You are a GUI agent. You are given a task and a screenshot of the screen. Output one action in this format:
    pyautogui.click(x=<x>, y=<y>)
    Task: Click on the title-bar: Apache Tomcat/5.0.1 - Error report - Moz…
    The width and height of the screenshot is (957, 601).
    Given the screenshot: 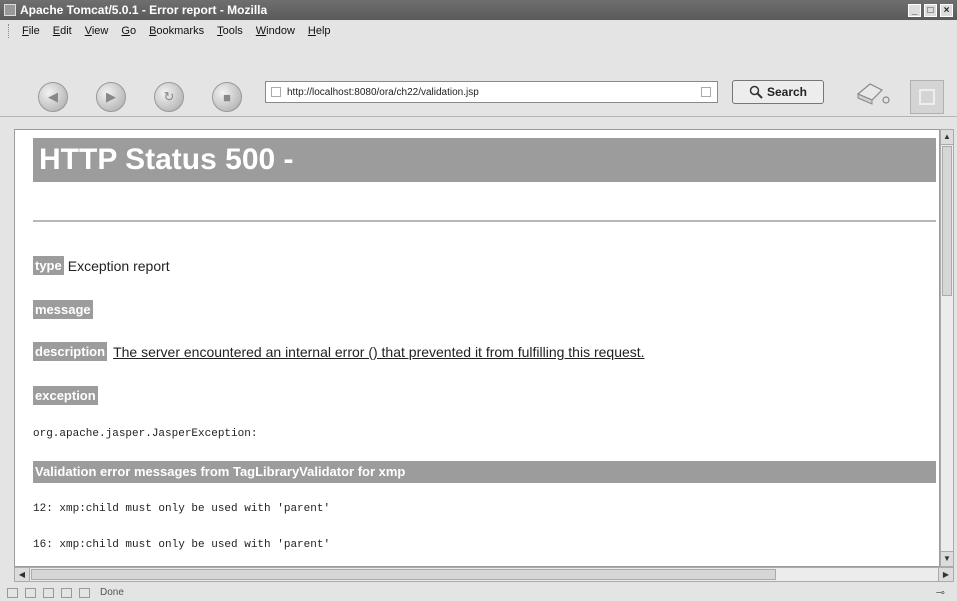 What is the action you would take?
    pyautogui.click(x=478, y=10)
    